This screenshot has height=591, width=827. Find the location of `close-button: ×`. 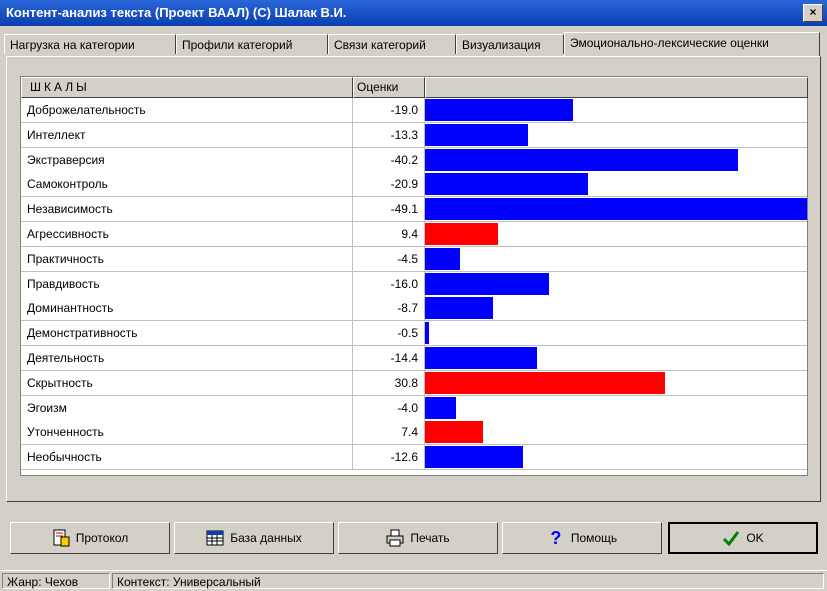

close-button: × is located at coordinates (813, 13).